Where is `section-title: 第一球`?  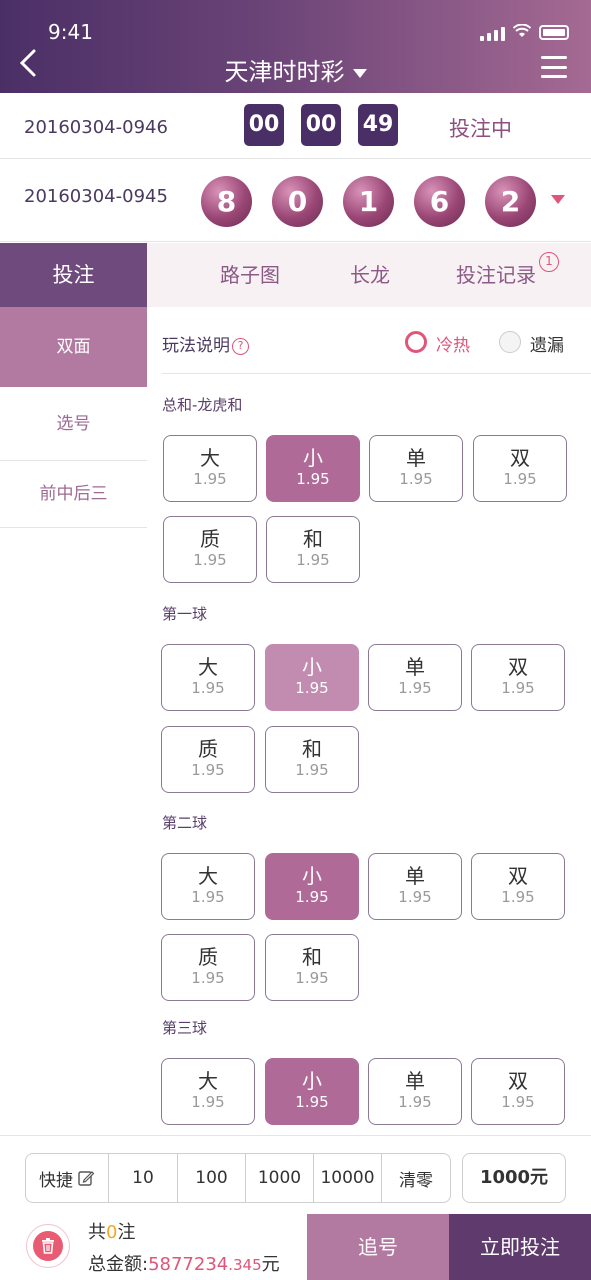
section-title: 第一球 is located at coordinates (185, 614).